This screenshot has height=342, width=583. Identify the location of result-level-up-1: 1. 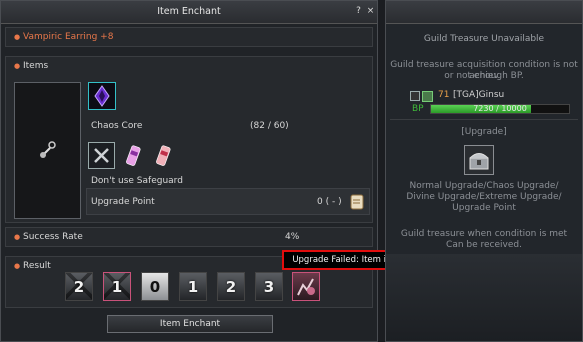
(193, 286).